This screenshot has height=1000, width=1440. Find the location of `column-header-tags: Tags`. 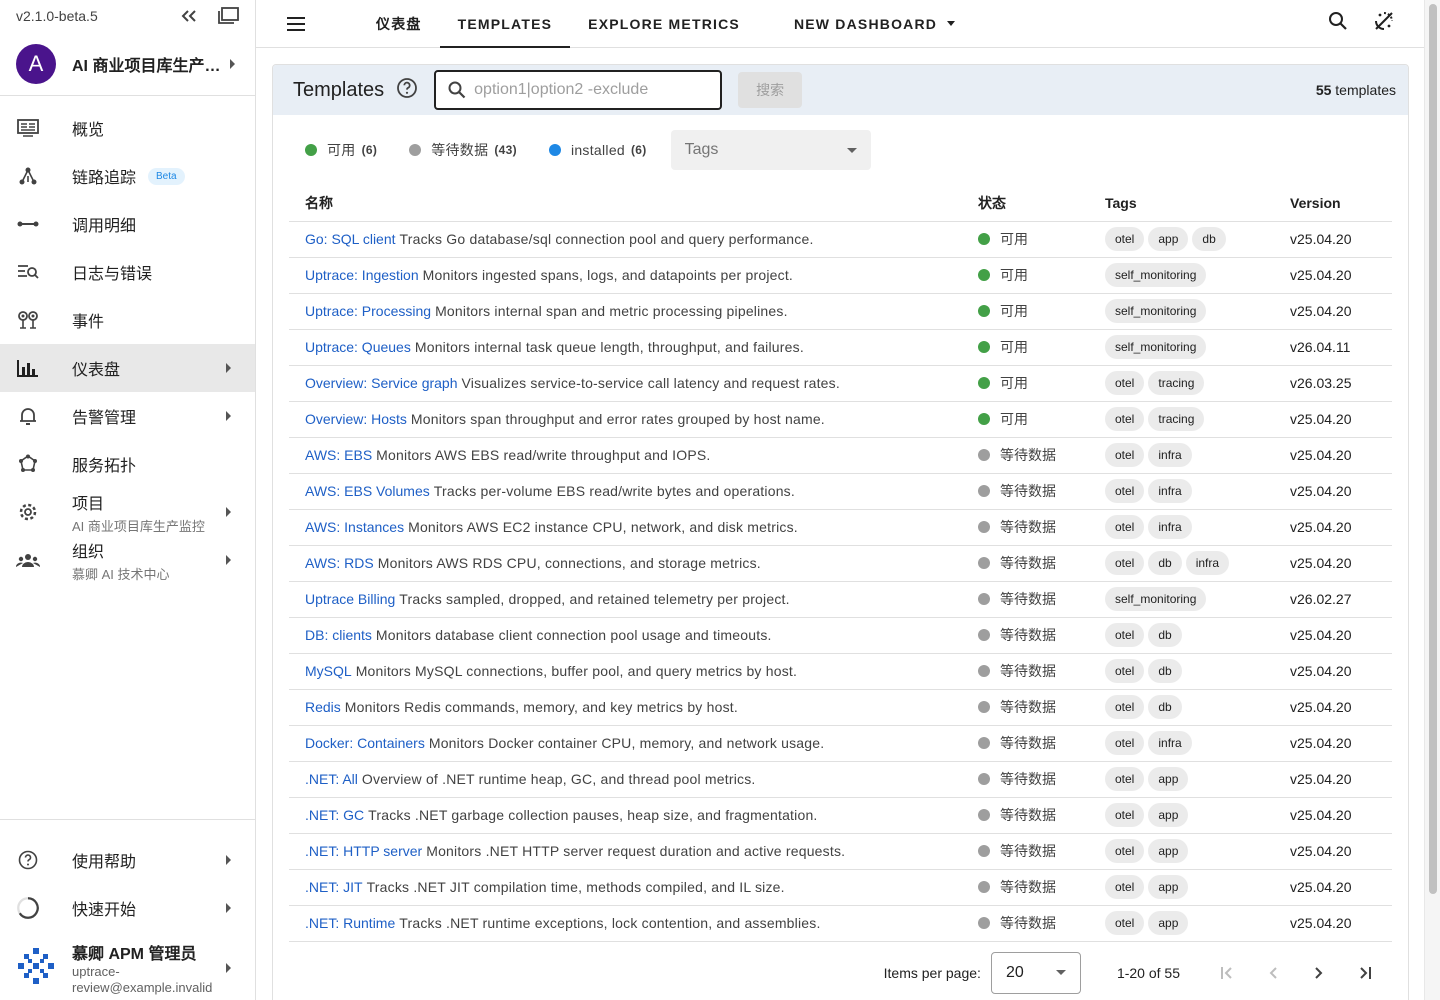

column-header-tags: Tags is located at coordinates (1181, 203).